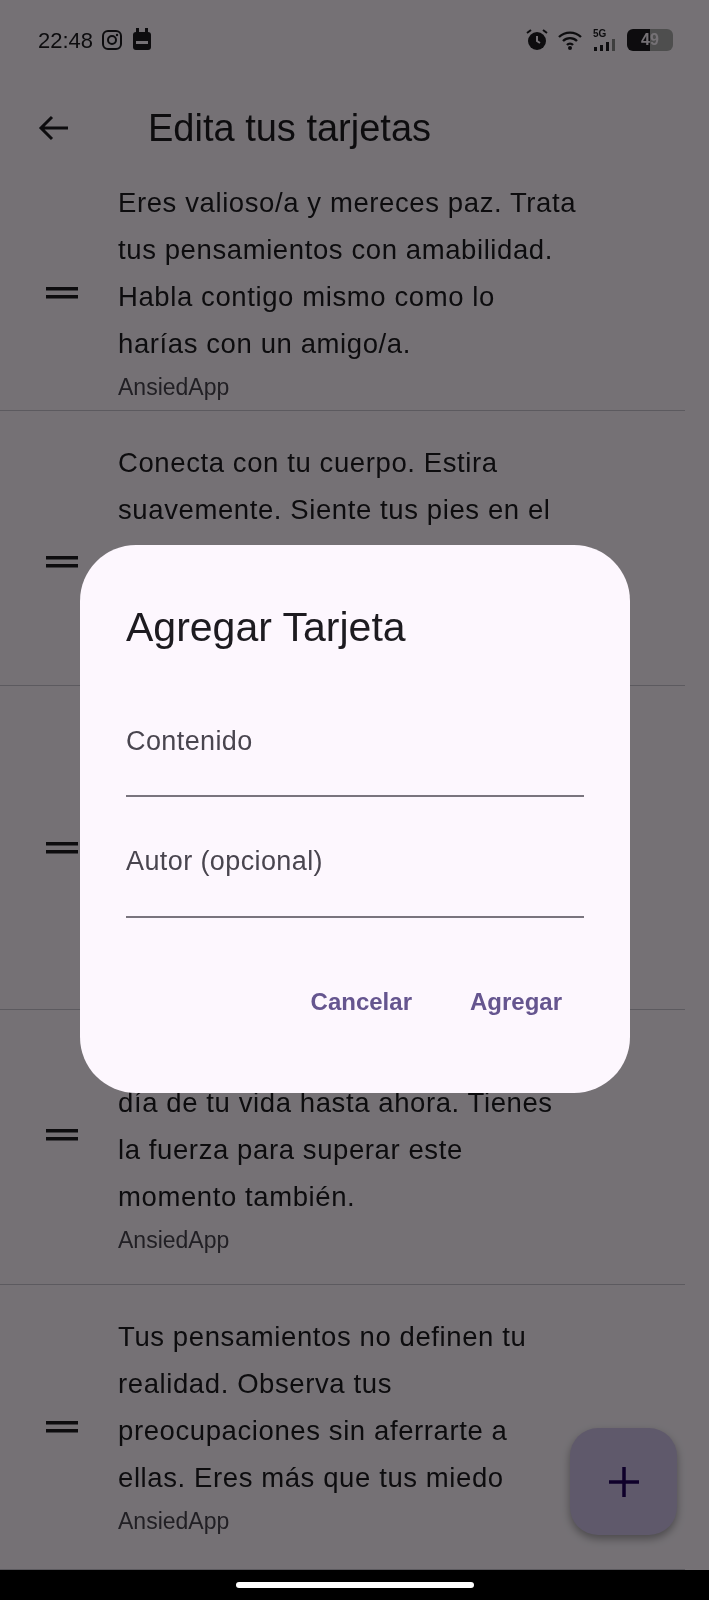  Describe the element at coordinates (537, 40) in the screenshot. I see `alarm-clock-icon` at that location.